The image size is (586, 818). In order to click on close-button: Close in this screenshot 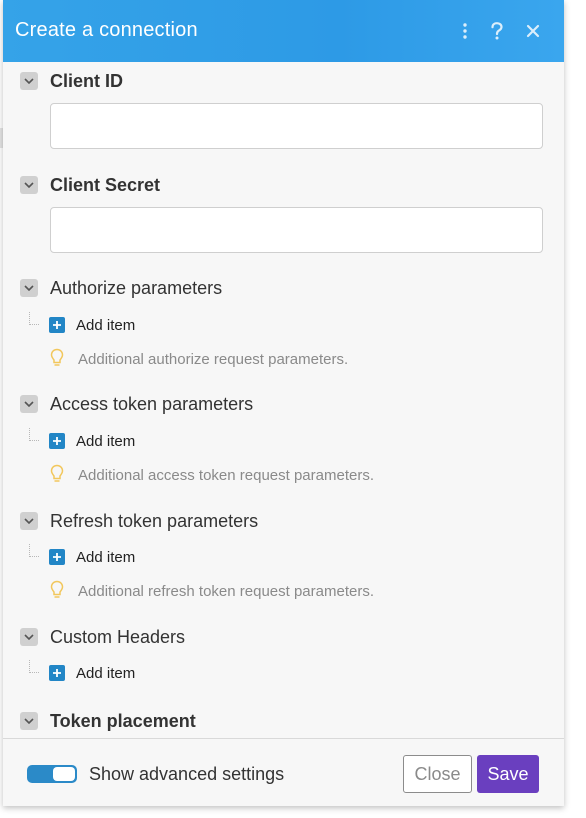, I will do `click(437, 774)`.